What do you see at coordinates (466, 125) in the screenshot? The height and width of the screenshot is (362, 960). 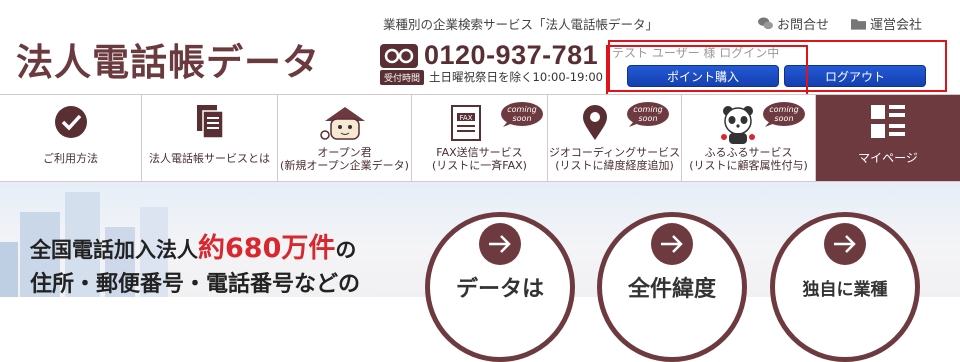 I see `fax-icon: FAX` at bounding box center [466, 125].